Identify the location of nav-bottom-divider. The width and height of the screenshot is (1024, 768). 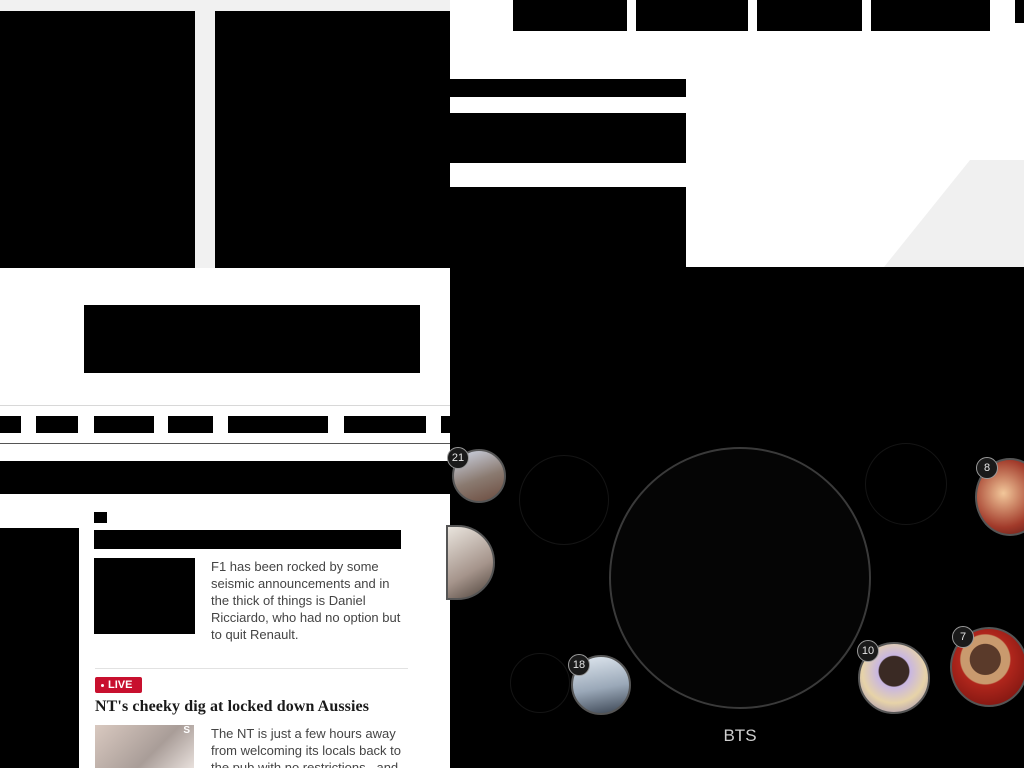
(225, 443).